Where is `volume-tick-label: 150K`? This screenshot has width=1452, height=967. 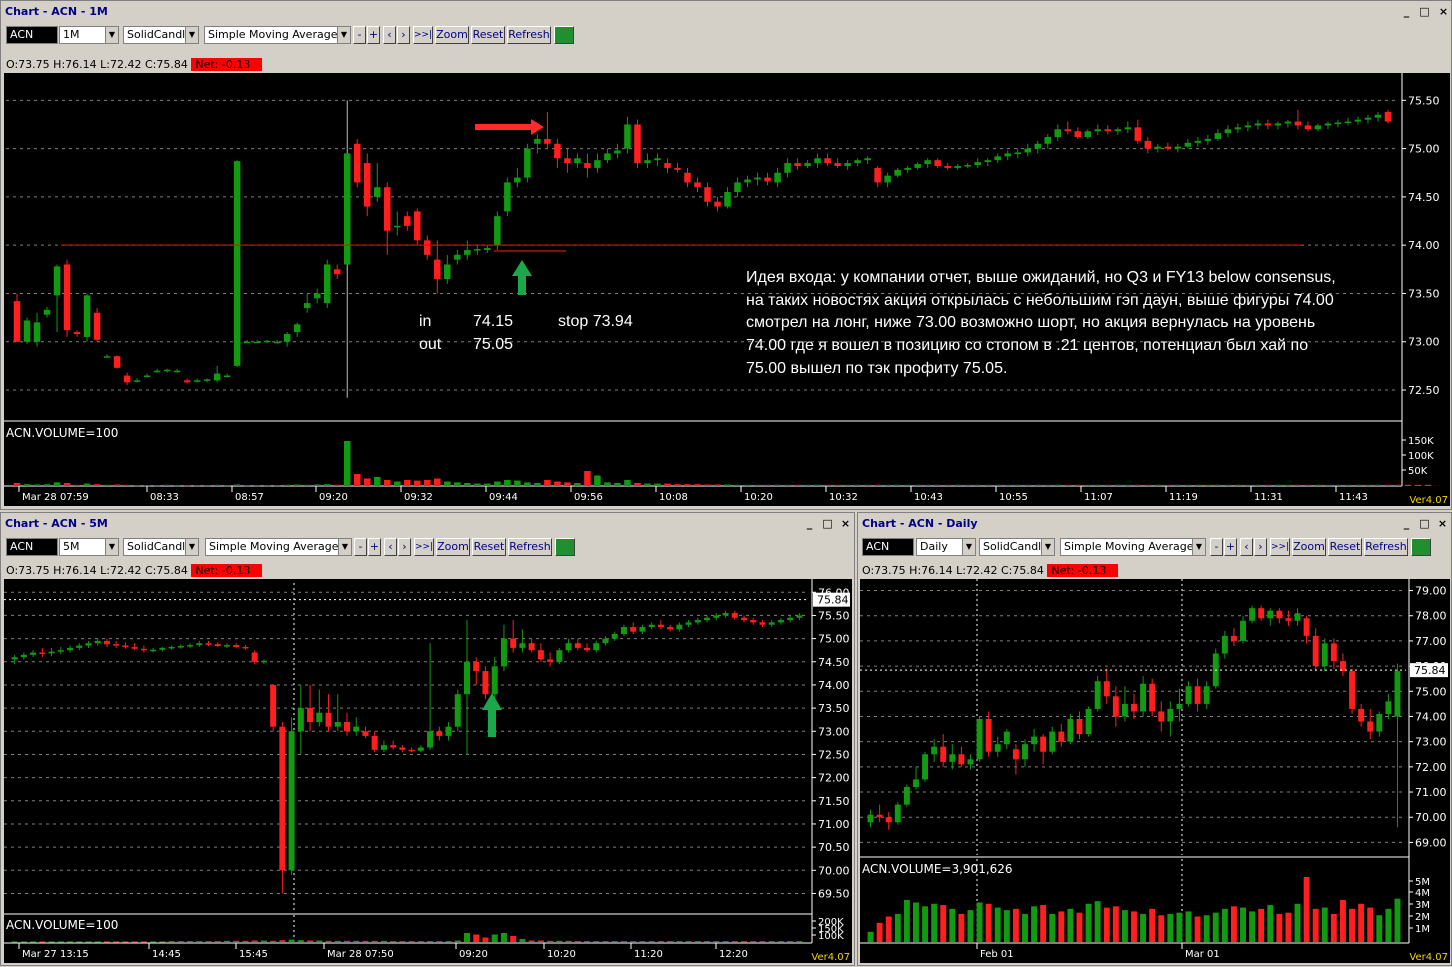 volume-tick-label: 150K is located at coordinates (1421, 441).